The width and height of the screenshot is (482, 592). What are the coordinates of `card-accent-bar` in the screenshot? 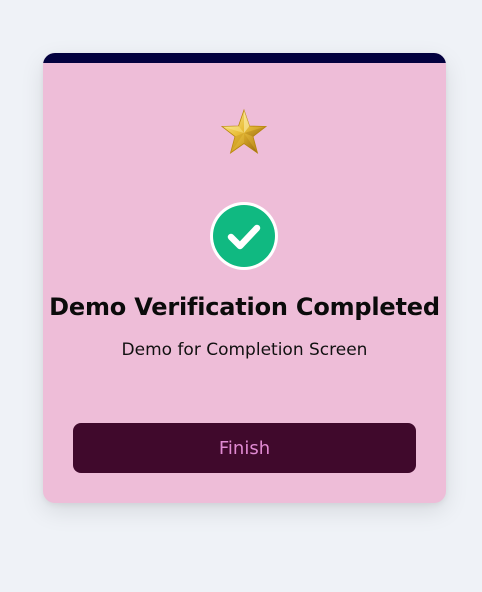 It's located at (244, 58).